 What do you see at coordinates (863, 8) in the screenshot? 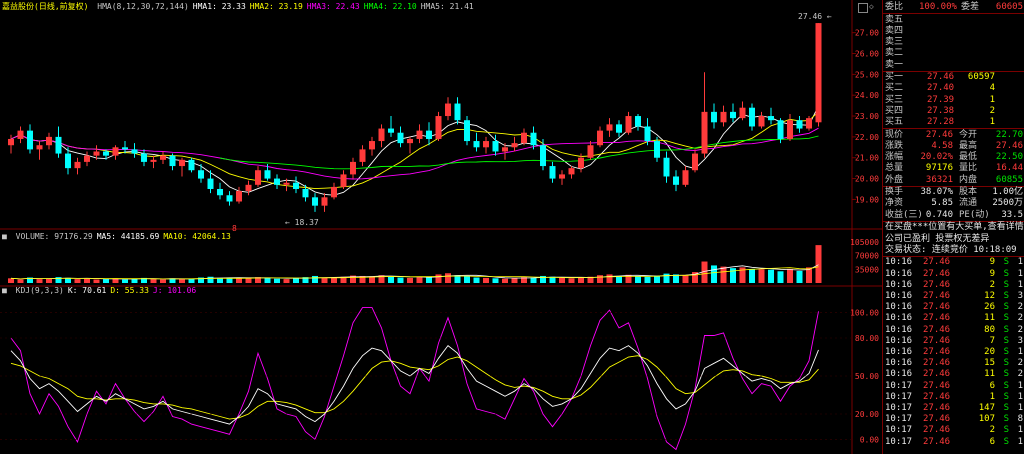
I see `chart-options-icon` at bounding box center [863, 8].